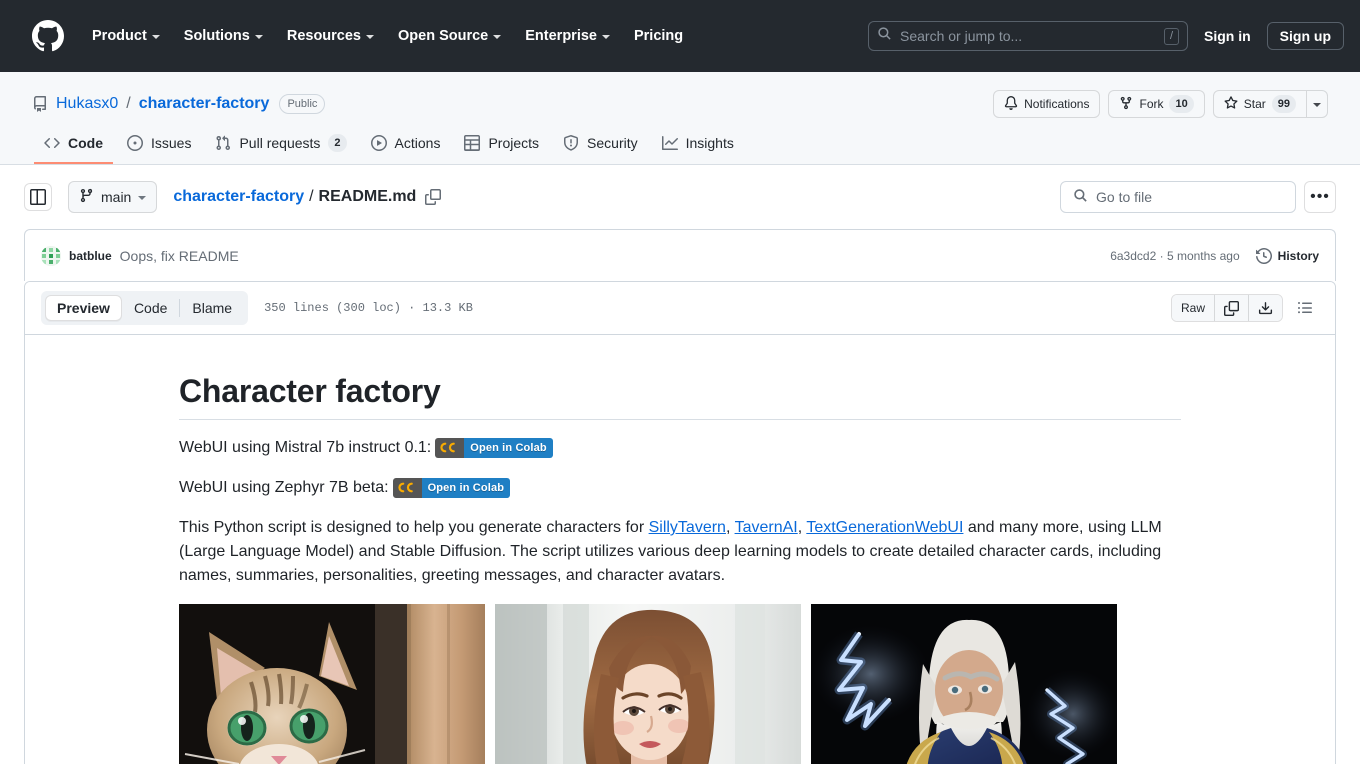 This screenshot has height=764, width=1360. What do you see at coordinates (1151, 104) in the screenshot?
I see `fork-label: Fork` at bounding box center [1151, 104].